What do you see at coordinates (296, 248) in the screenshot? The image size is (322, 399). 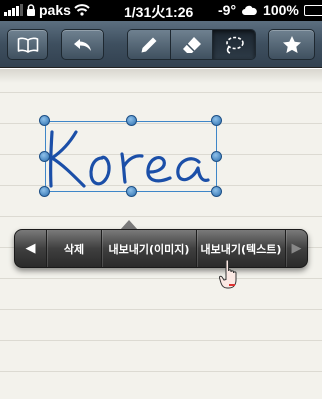 I see `popup-next-button: ▶` at bounding box center [296, 248].